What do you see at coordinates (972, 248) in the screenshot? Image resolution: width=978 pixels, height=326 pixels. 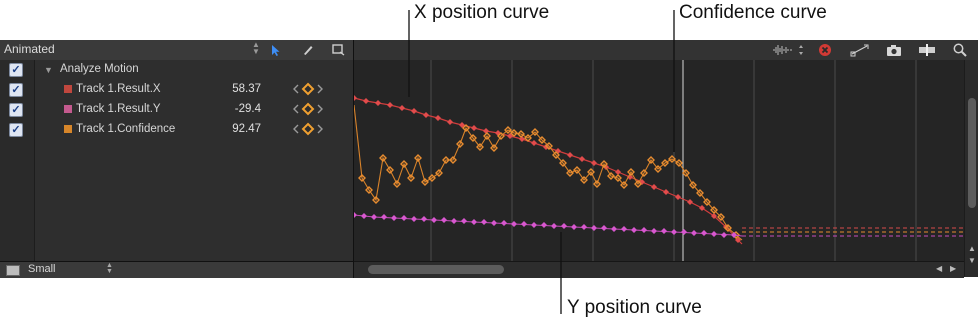 I see `scroll-up-icon: ▲` at bounding box center [972, 248].